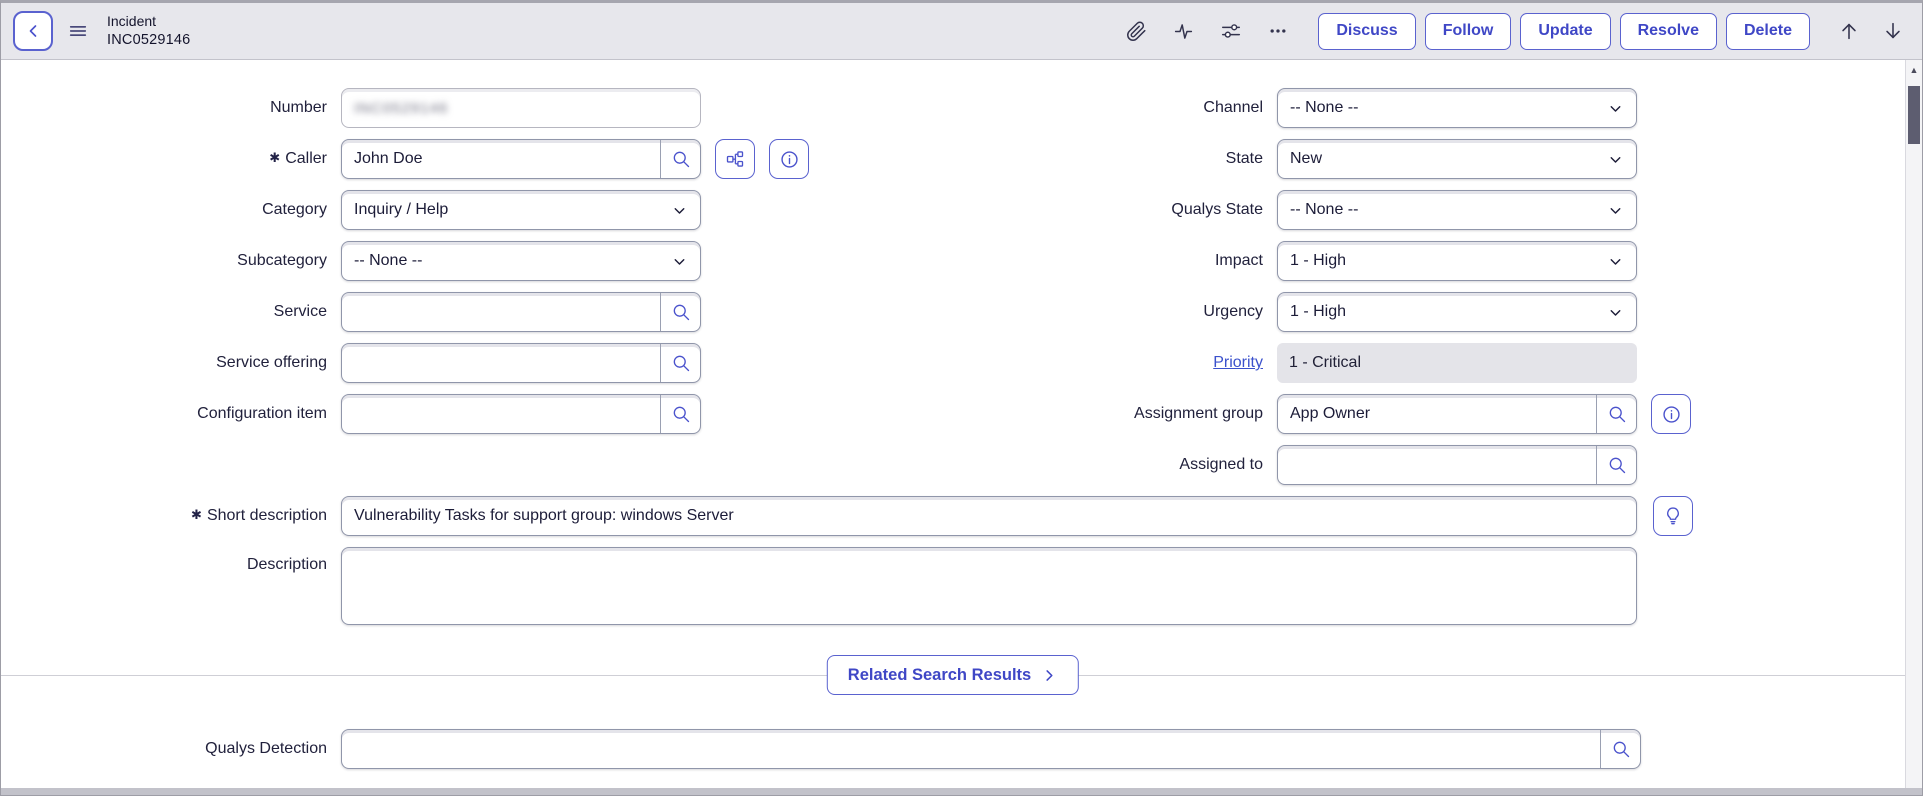 This screenshot has width=1923, height=796. Describe the element at coordinates (1457, 108) in the screenshot. I see `channel-select: -- None --` at that location.